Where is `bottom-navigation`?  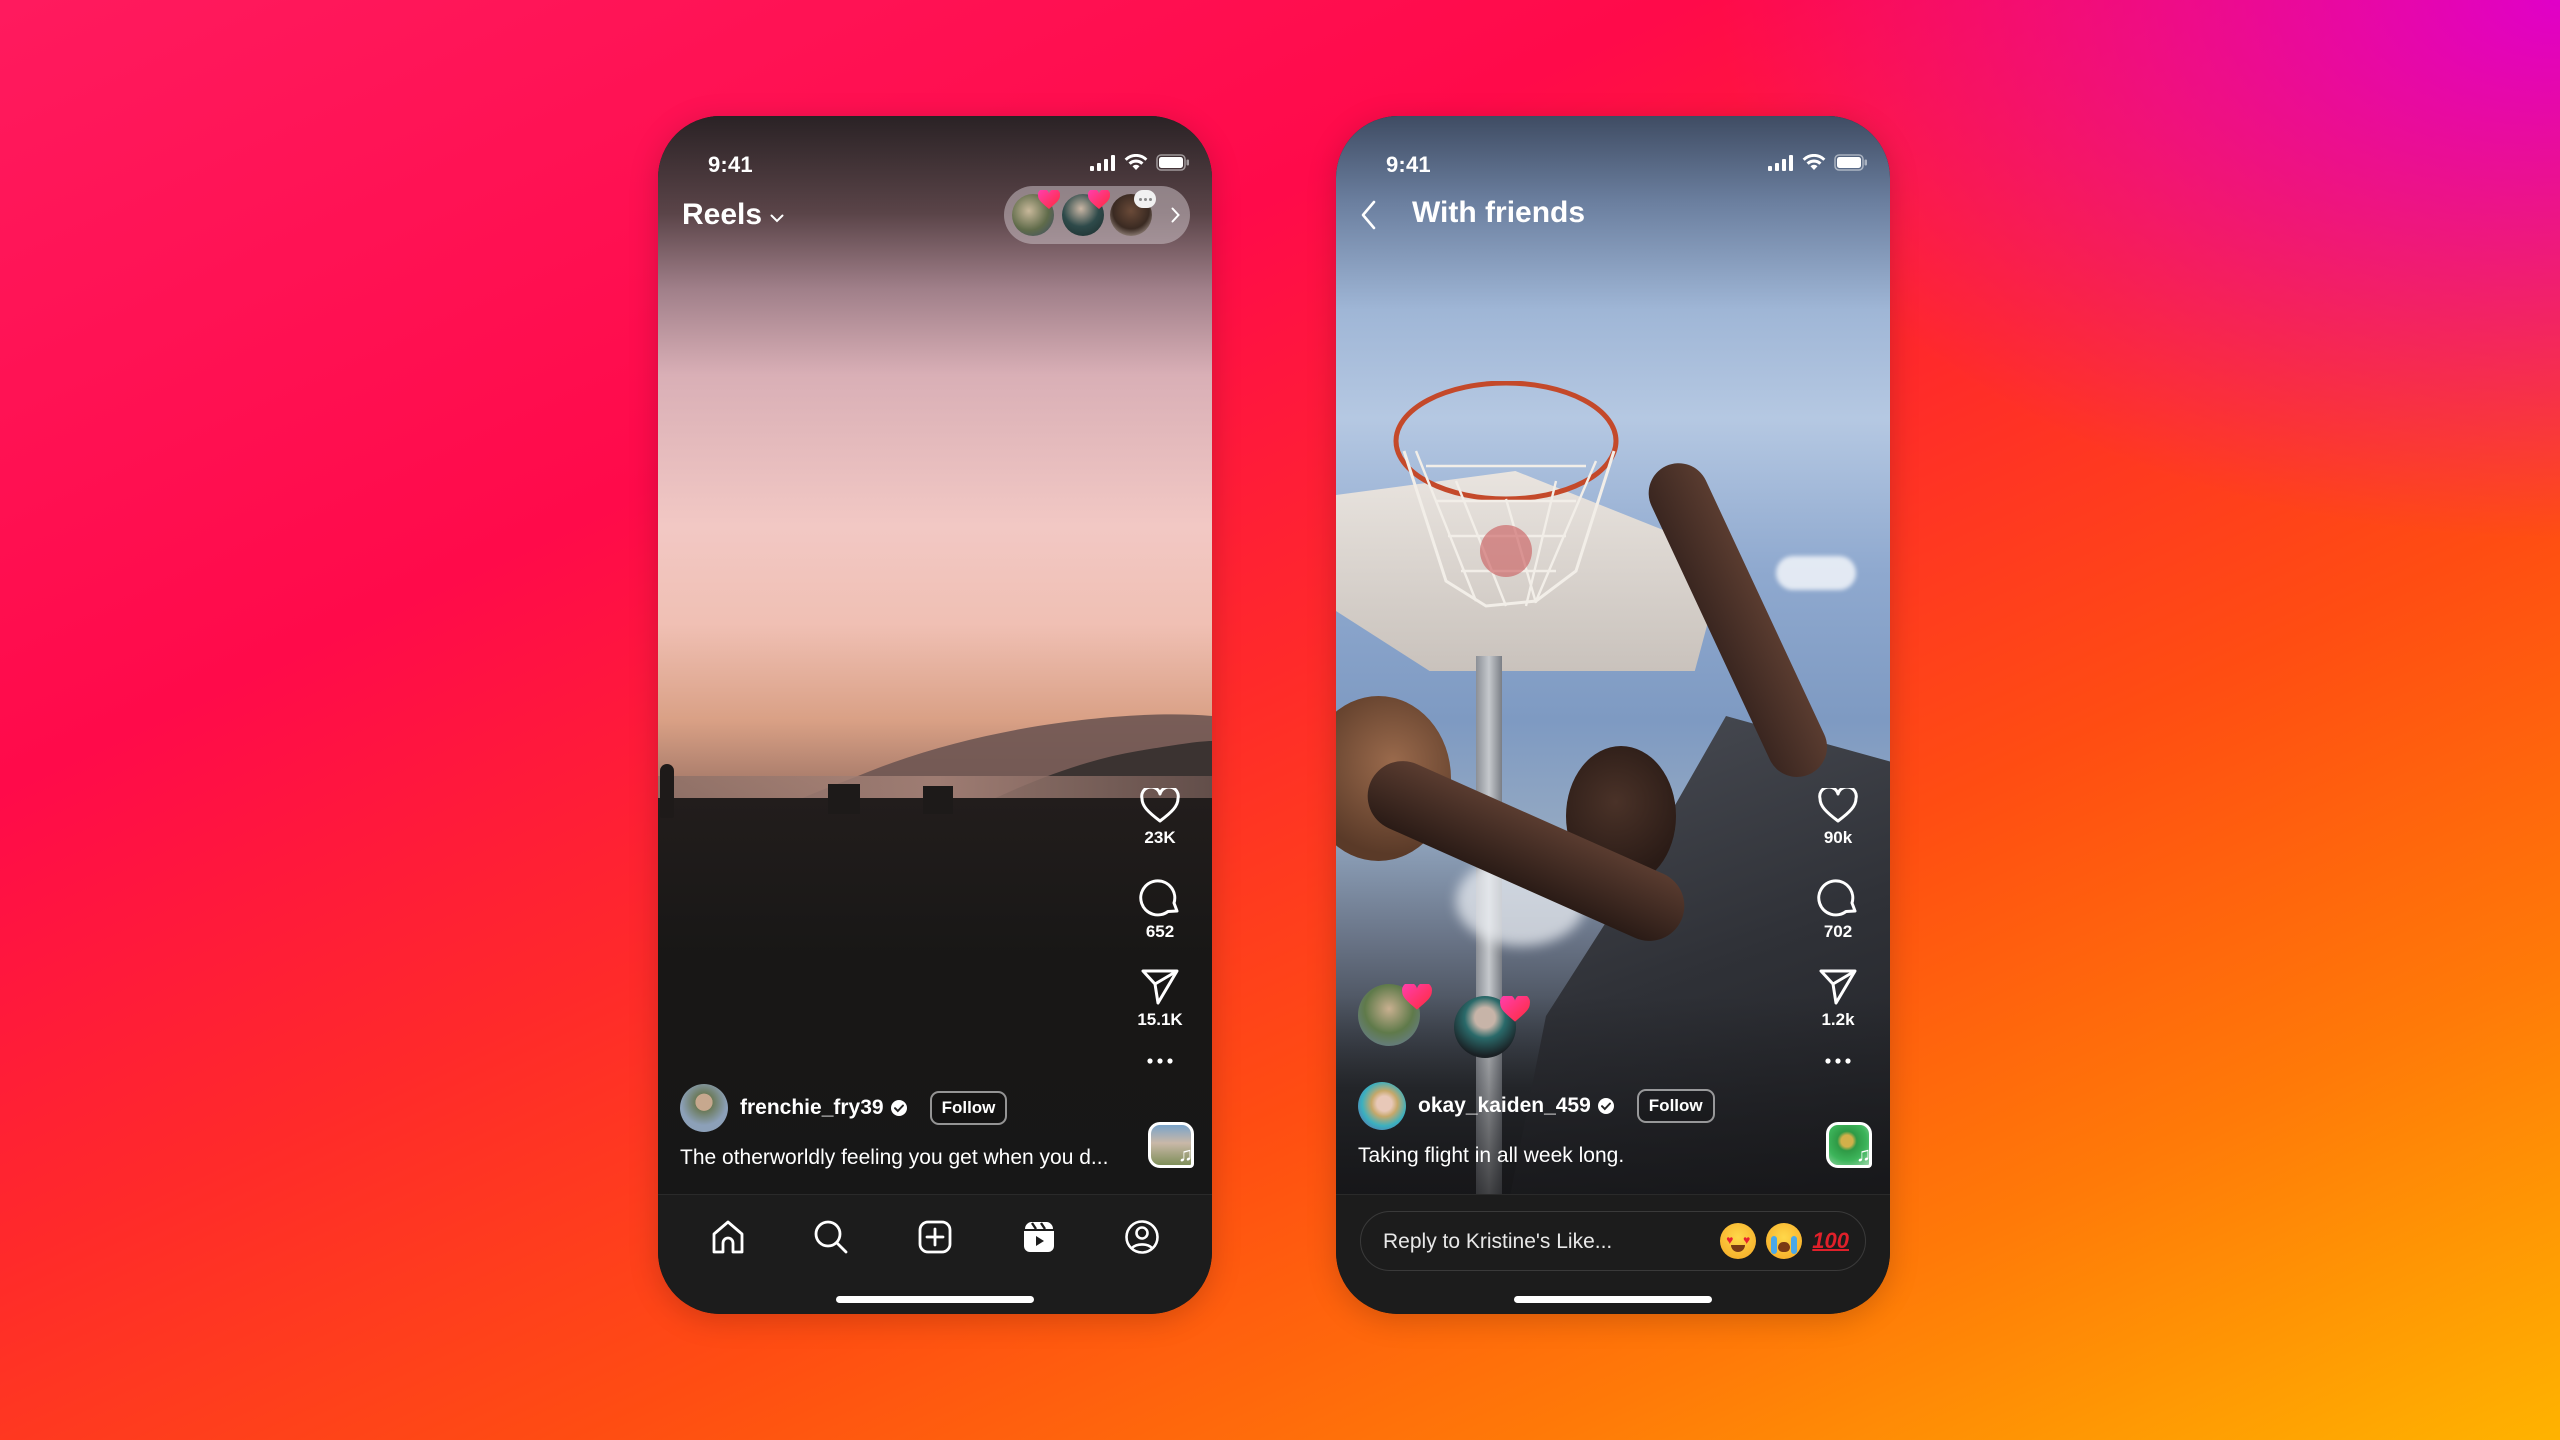 bottom-navigation is located at coordinates (935, 1254).